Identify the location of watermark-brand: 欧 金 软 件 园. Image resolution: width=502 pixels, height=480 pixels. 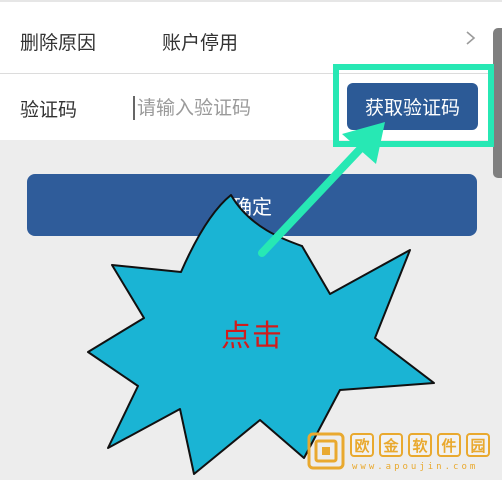
(420, 445).